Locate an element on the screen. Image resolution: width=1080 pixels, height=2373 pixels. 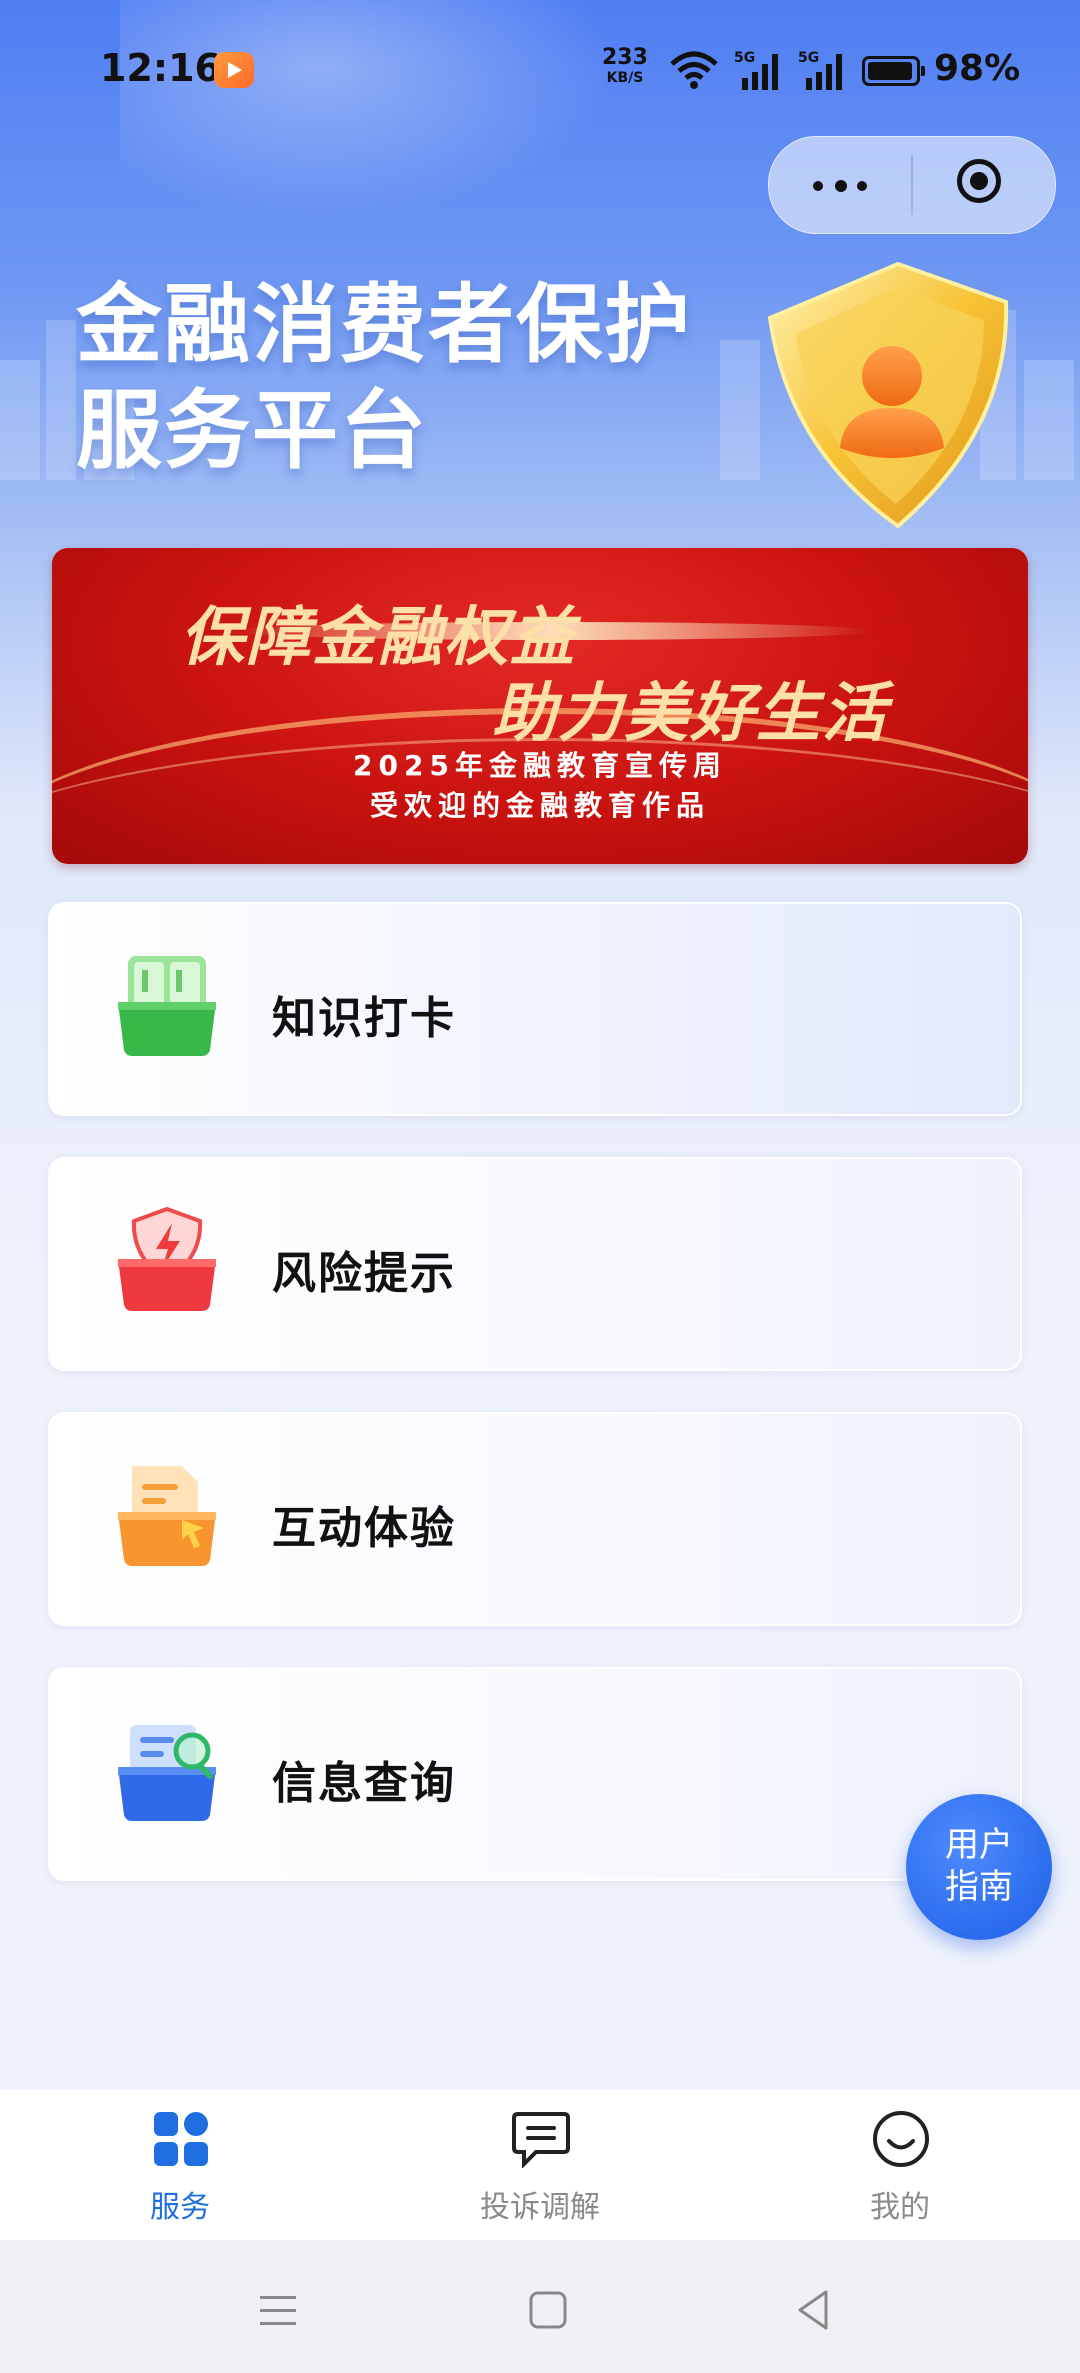
book-icon is located at coordinates (167, 1006).